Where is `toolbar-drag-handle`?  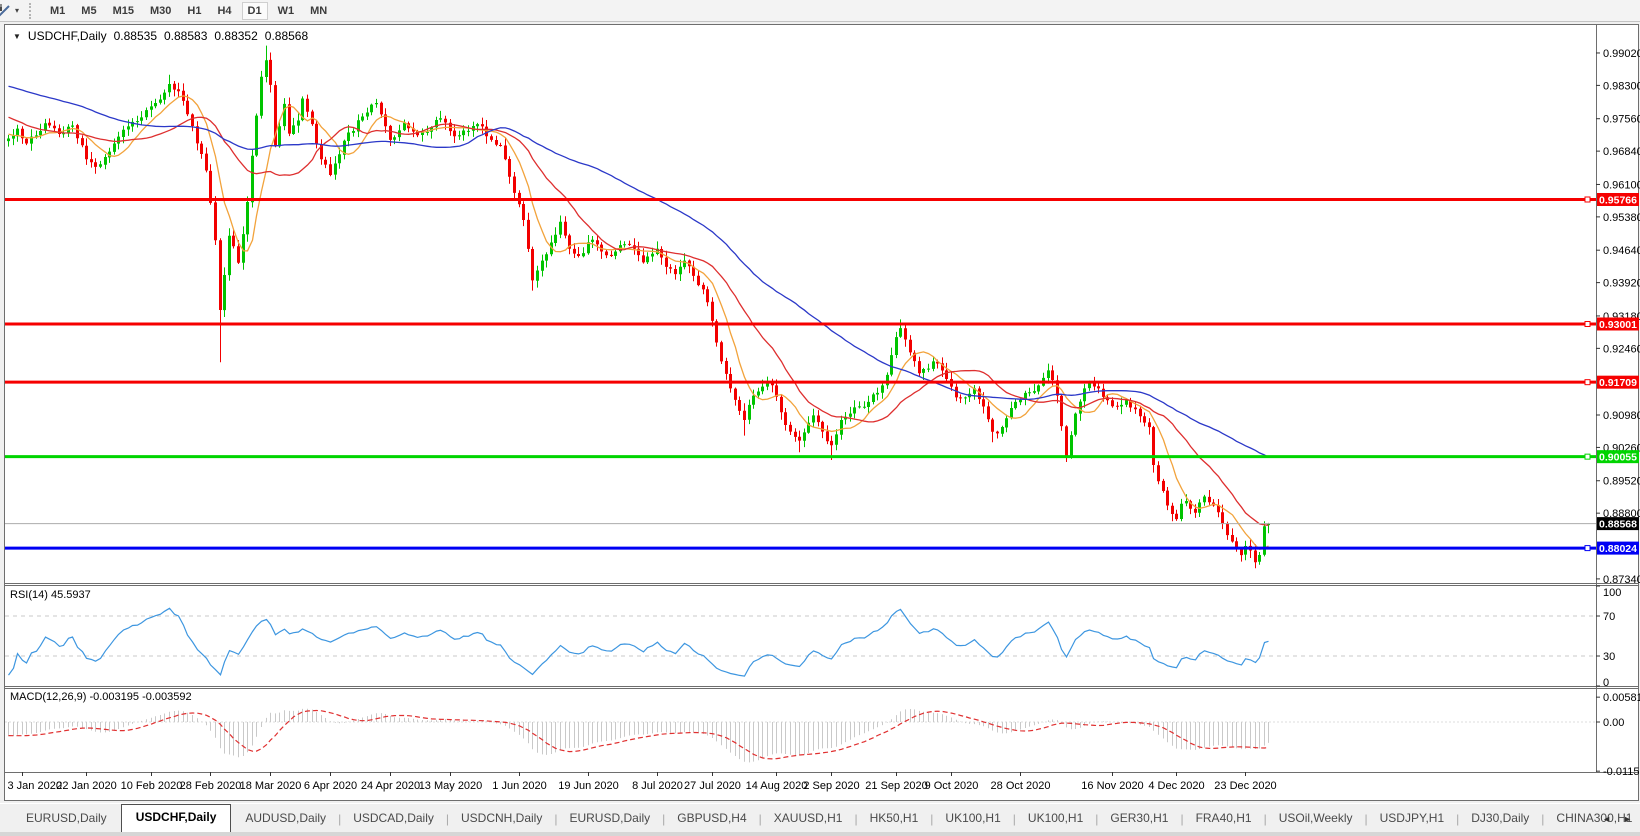 toolbar-drag-handle is located at coordinates (31, 10).